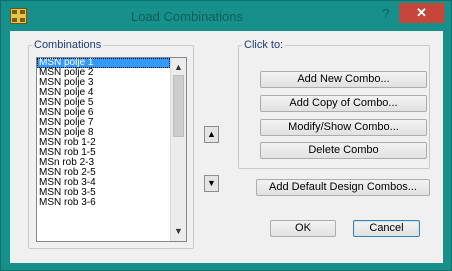  I want to click on list-scrollbar: ▲ ▼, so click(178, 149).